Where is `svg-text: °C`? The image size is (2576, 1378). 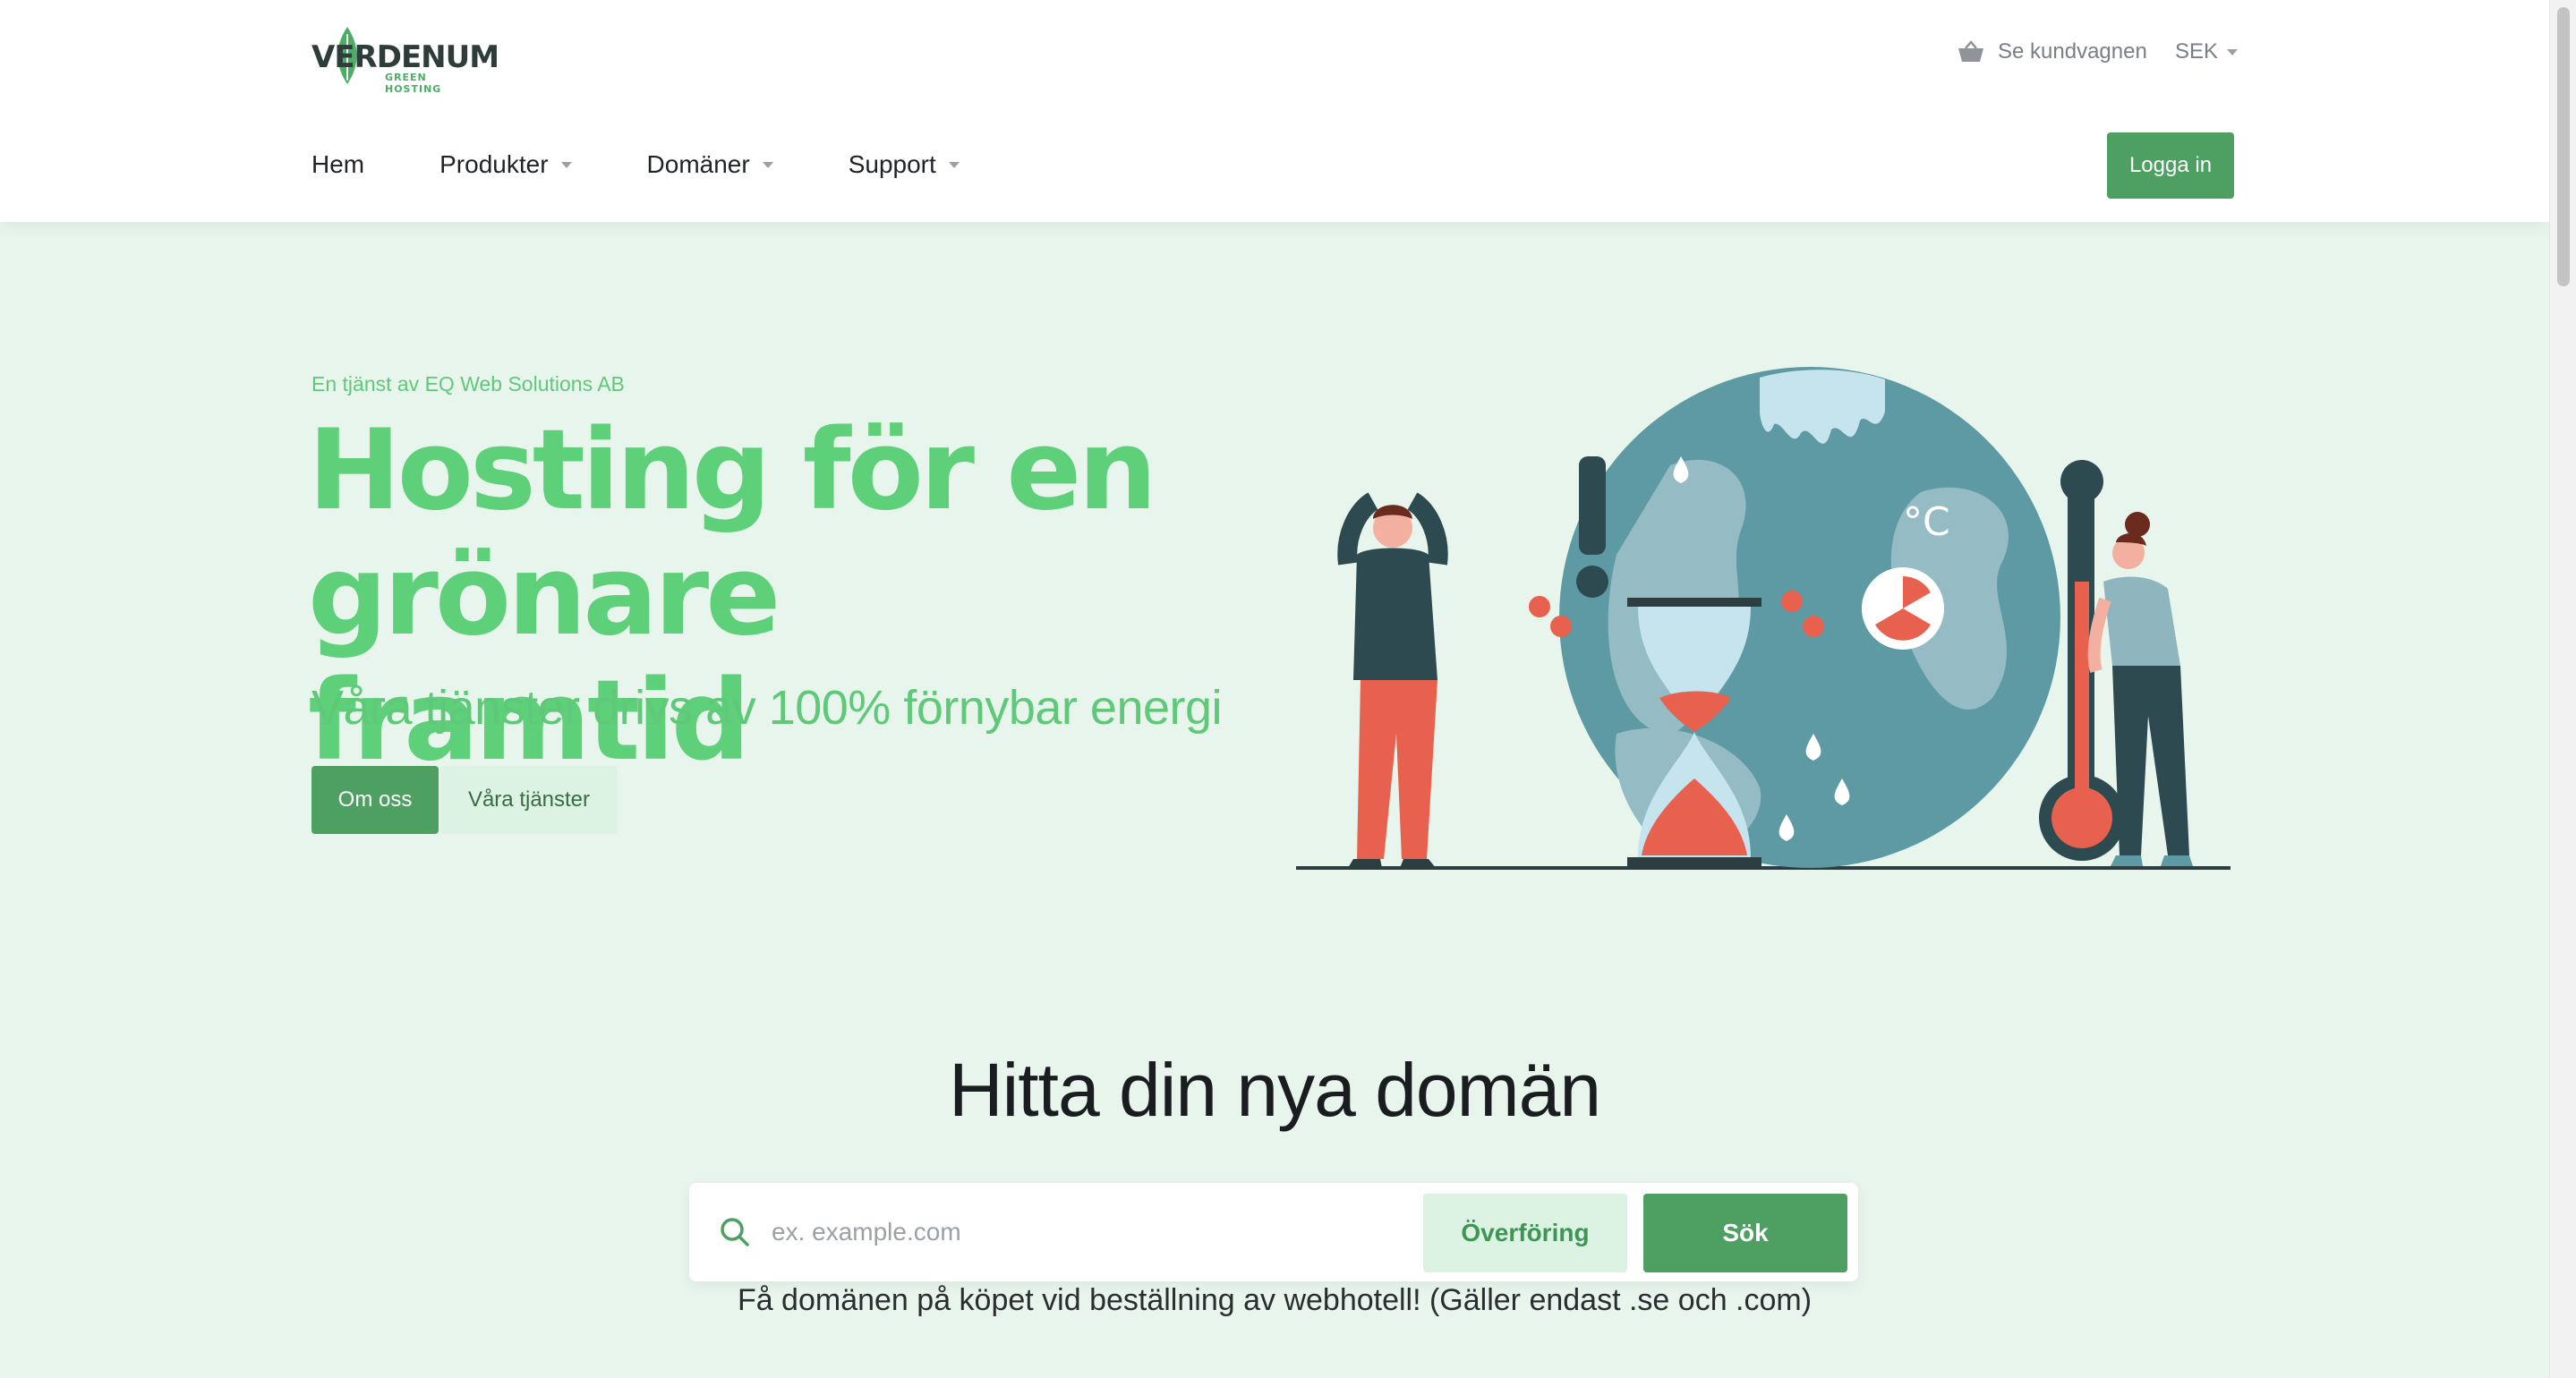
svg-text: °C is located at coordinates (1926, 522).